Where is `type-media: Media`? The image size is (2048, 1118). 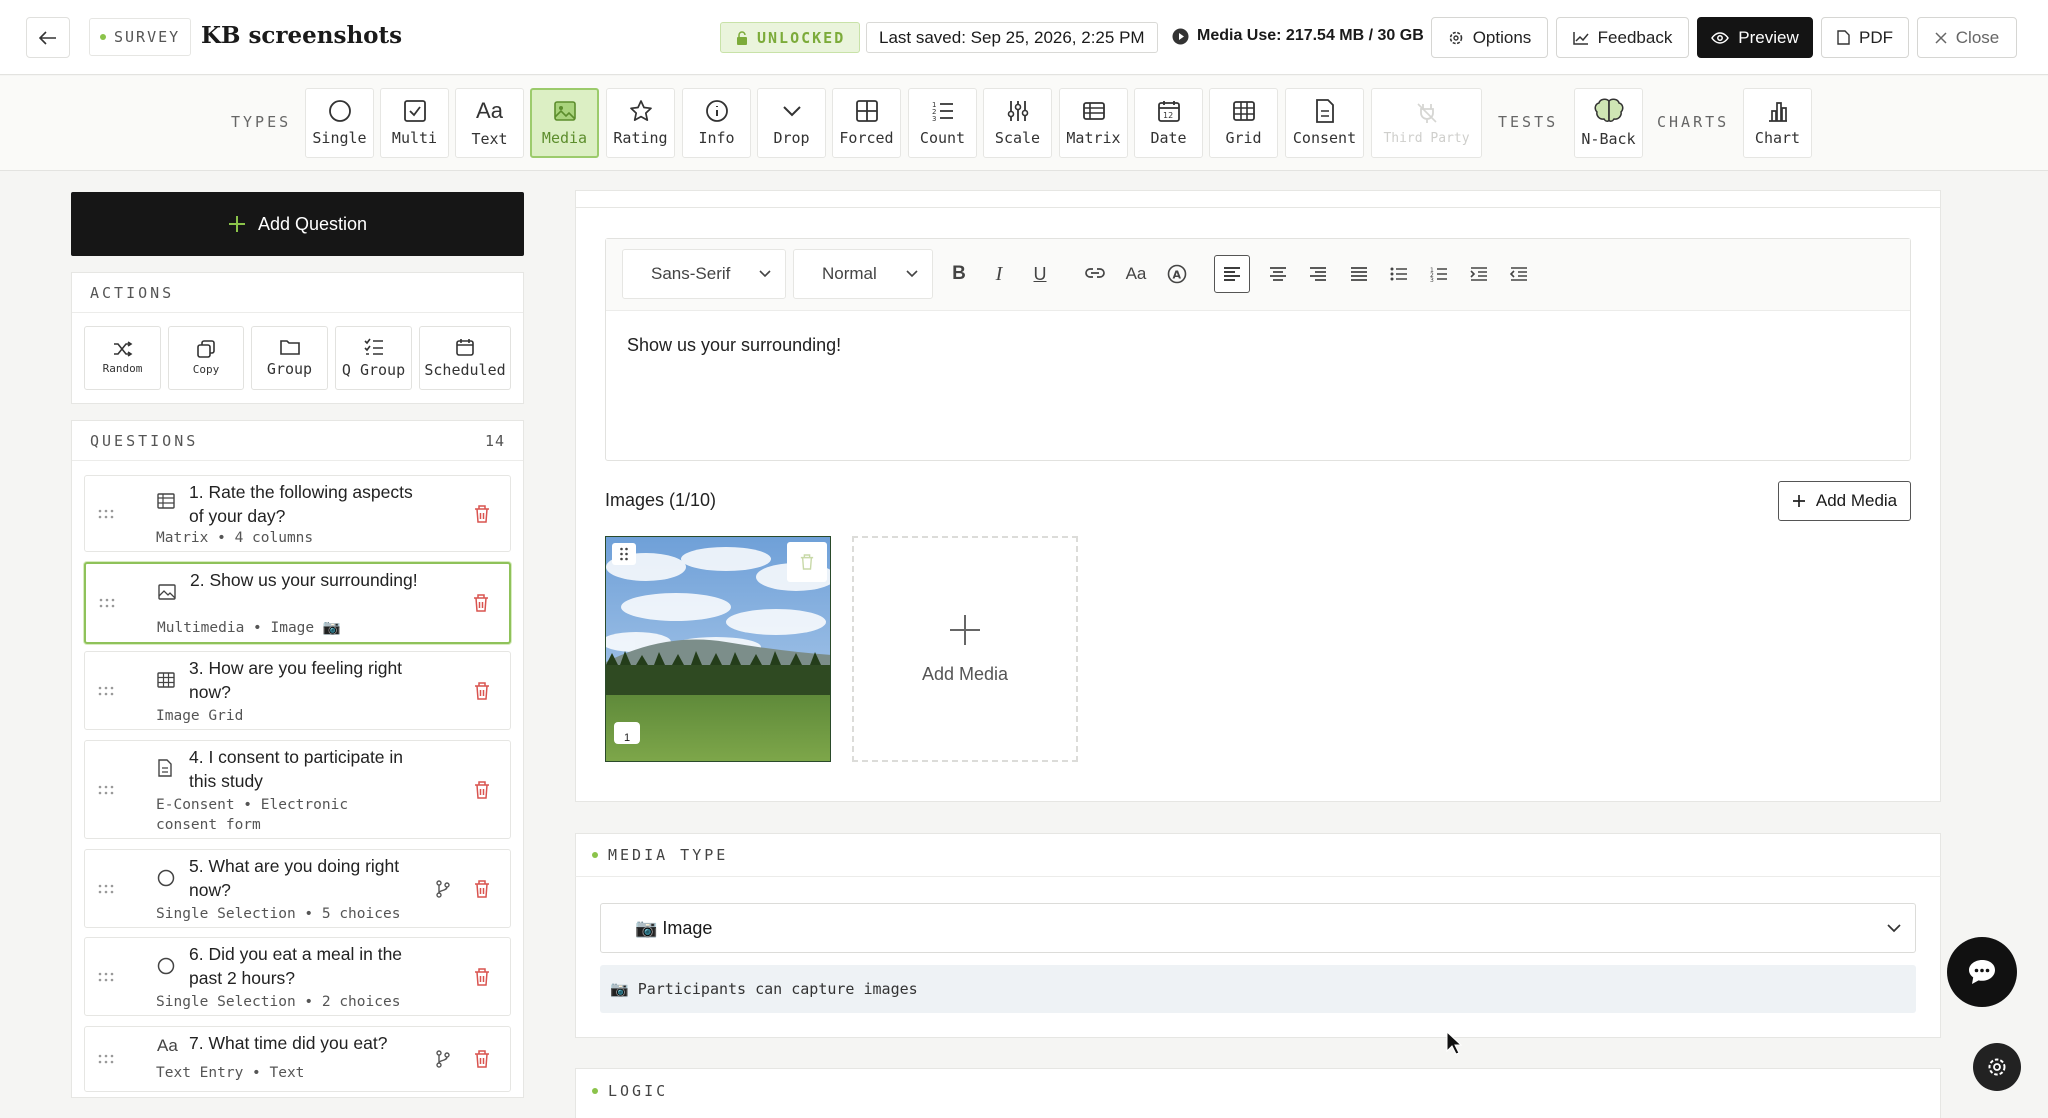
type-media: Media is located at coordinates (564, 123).